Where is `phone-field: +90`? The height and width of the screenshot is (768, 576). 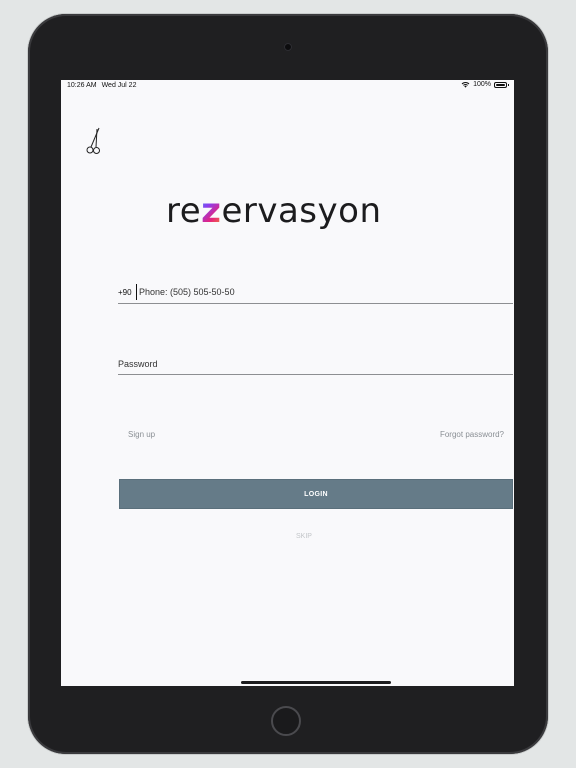 phone-field: +90 is located at coordinates (315, 293).